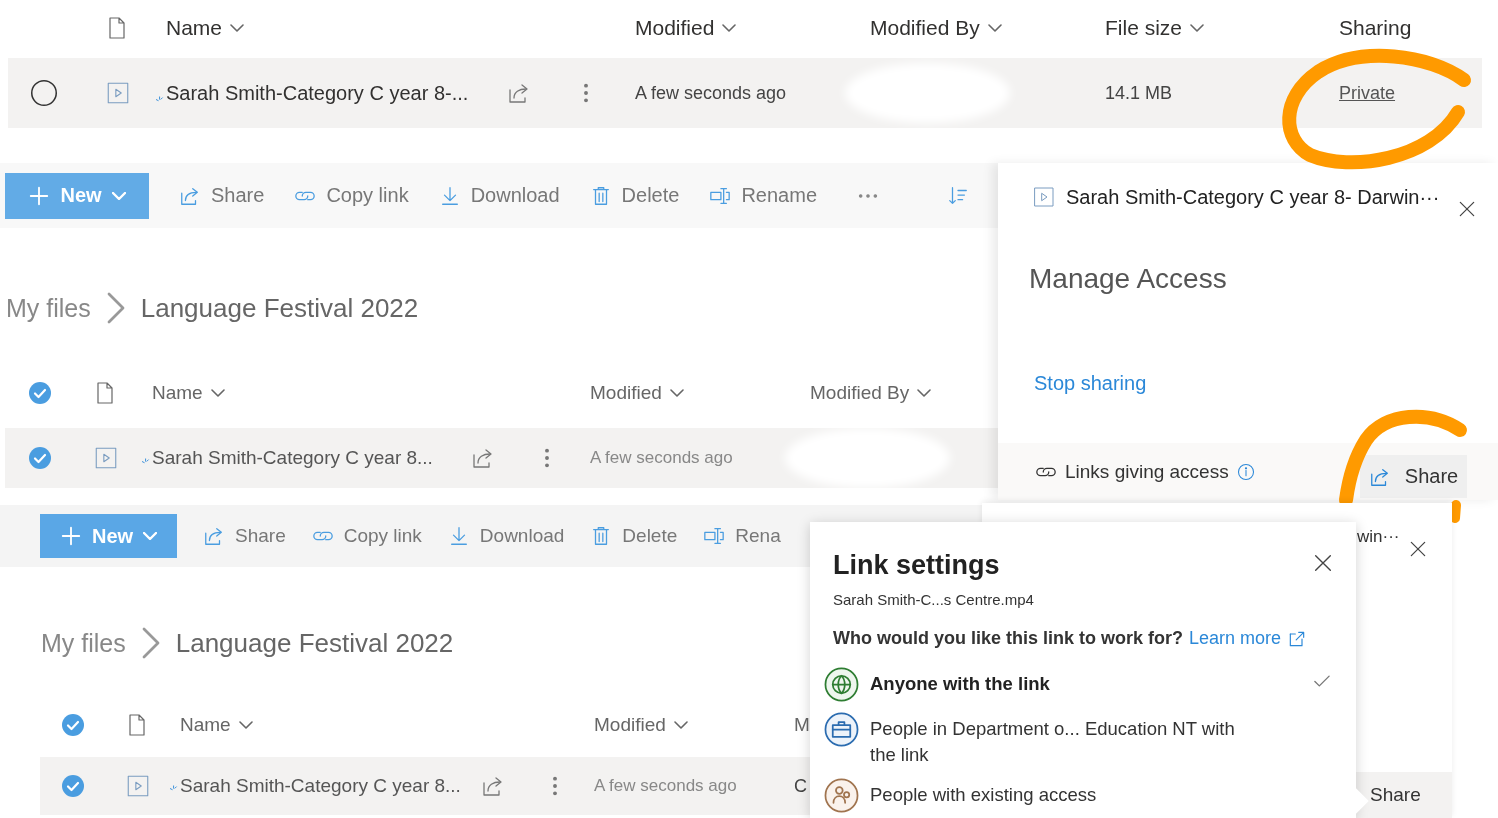  Describe the element at coordinates (1455, 511) in the screenshot. I see `marker-stroke-drawing` at that location.